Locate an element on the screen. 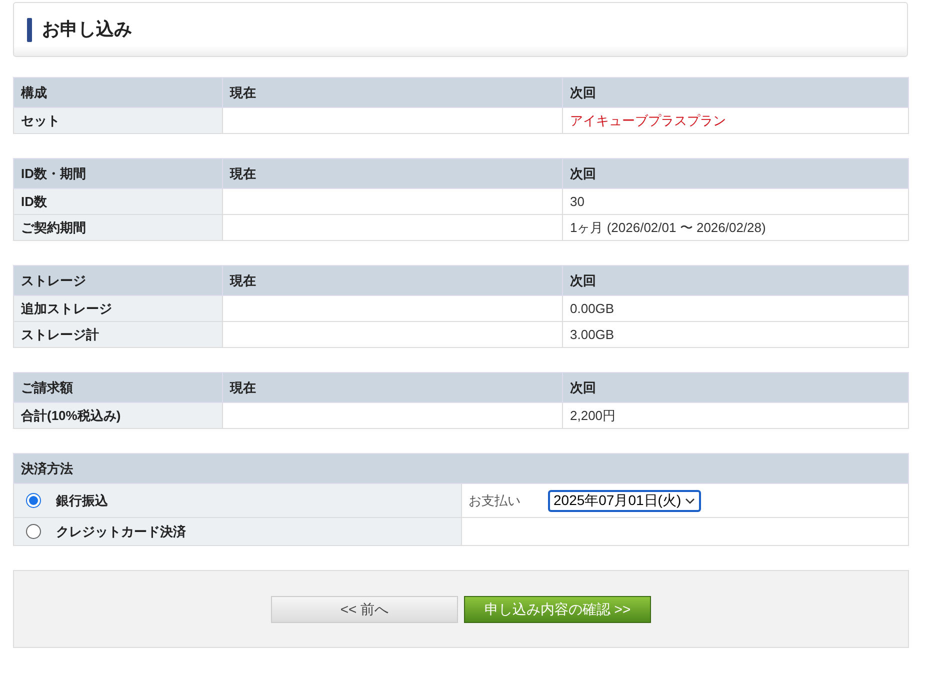 The width and height of the screenshot is (940, 690). next-value-cell: 2,200円 is located at coordinates (735, 415).